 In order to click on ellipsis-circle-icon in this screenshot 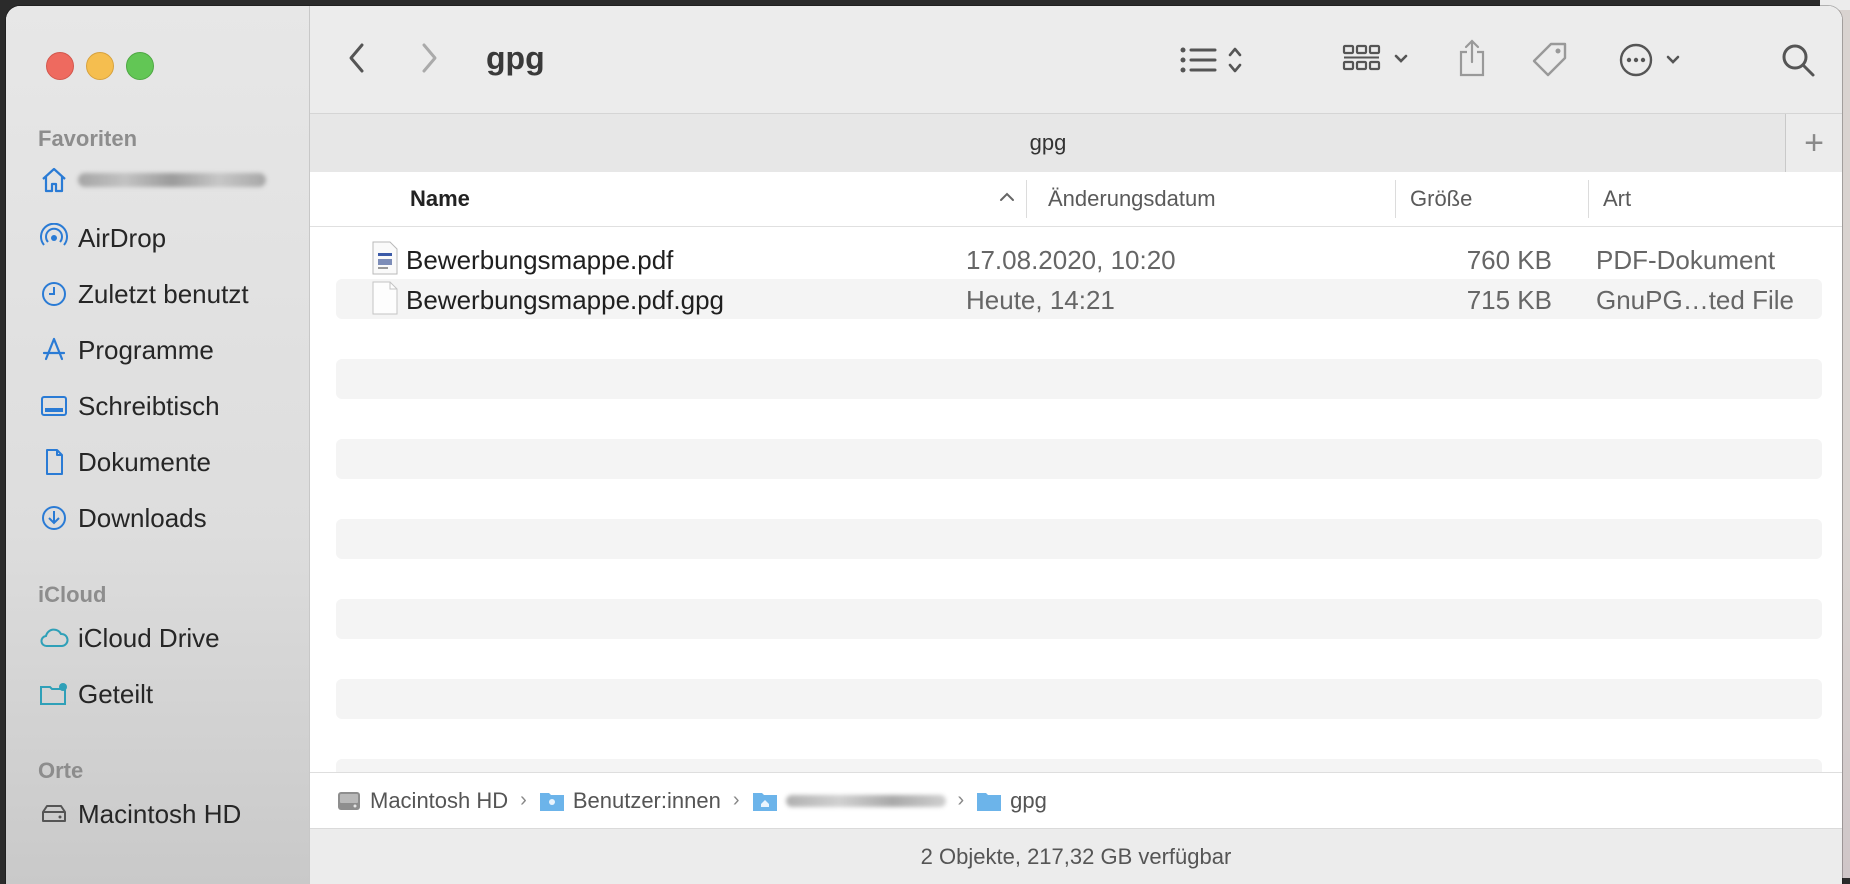, I will do `click(1653, 62)`.